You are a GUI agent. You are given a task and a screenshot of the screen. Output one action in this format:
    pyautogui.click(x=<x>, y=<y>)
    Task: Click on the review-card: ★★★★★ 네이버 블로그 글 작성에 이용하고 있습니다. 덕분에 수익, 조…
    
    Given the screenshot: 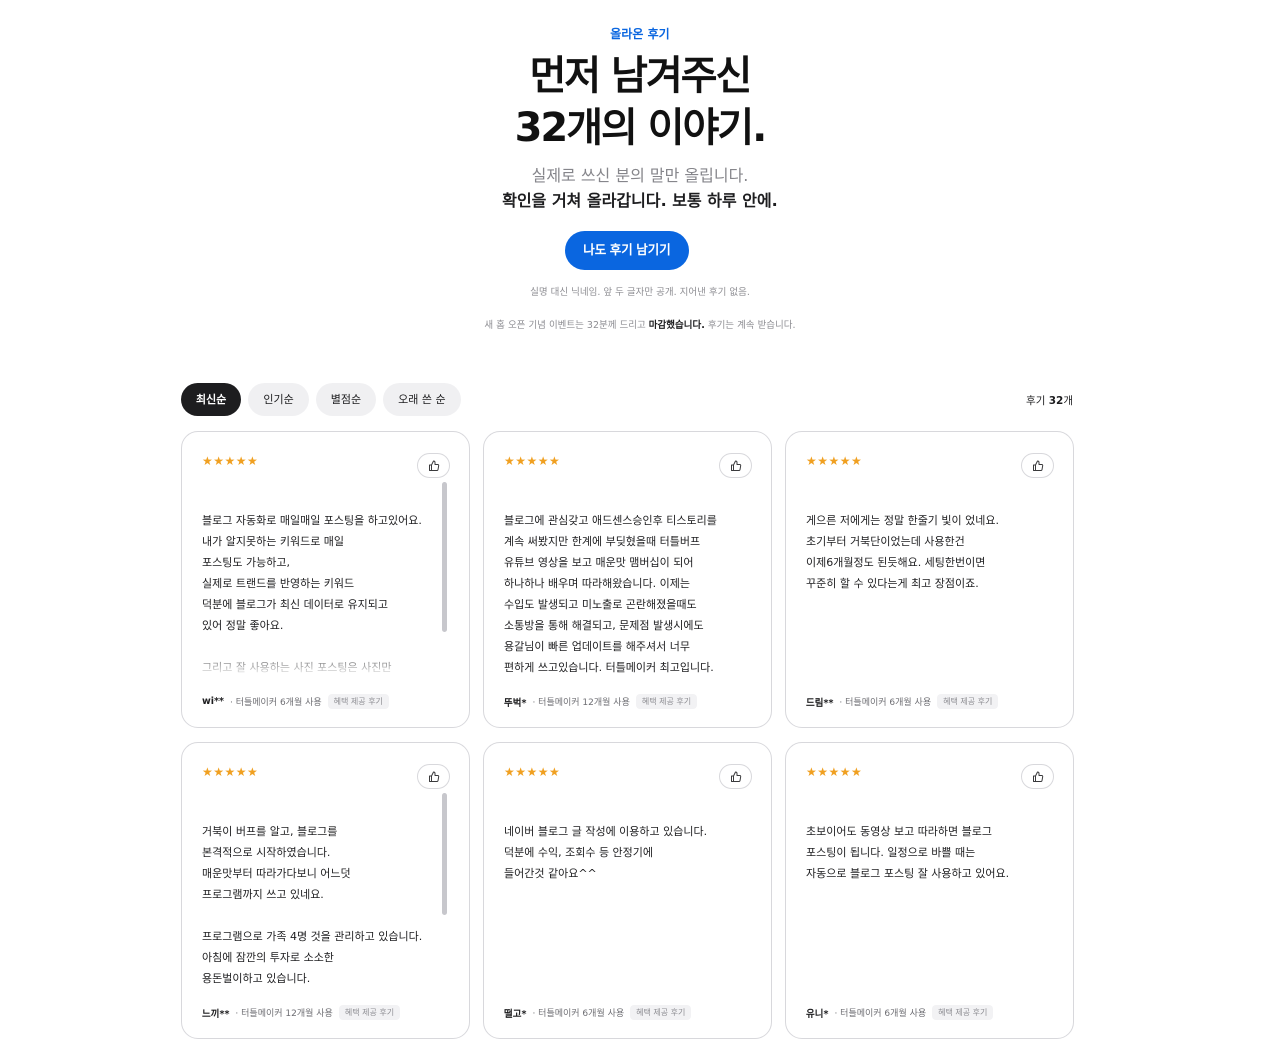 What is the action you would take?
    pyautogui.click(x=627, y=890)
    